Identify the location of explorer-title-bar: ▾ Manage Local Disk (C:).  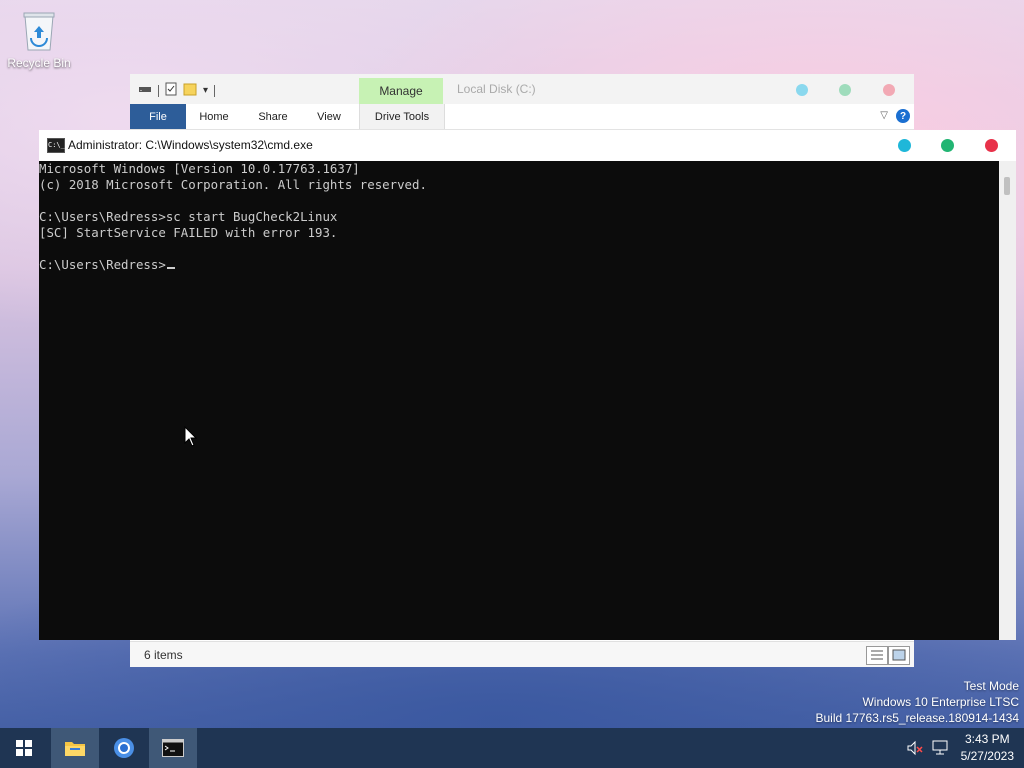
(522, 89).